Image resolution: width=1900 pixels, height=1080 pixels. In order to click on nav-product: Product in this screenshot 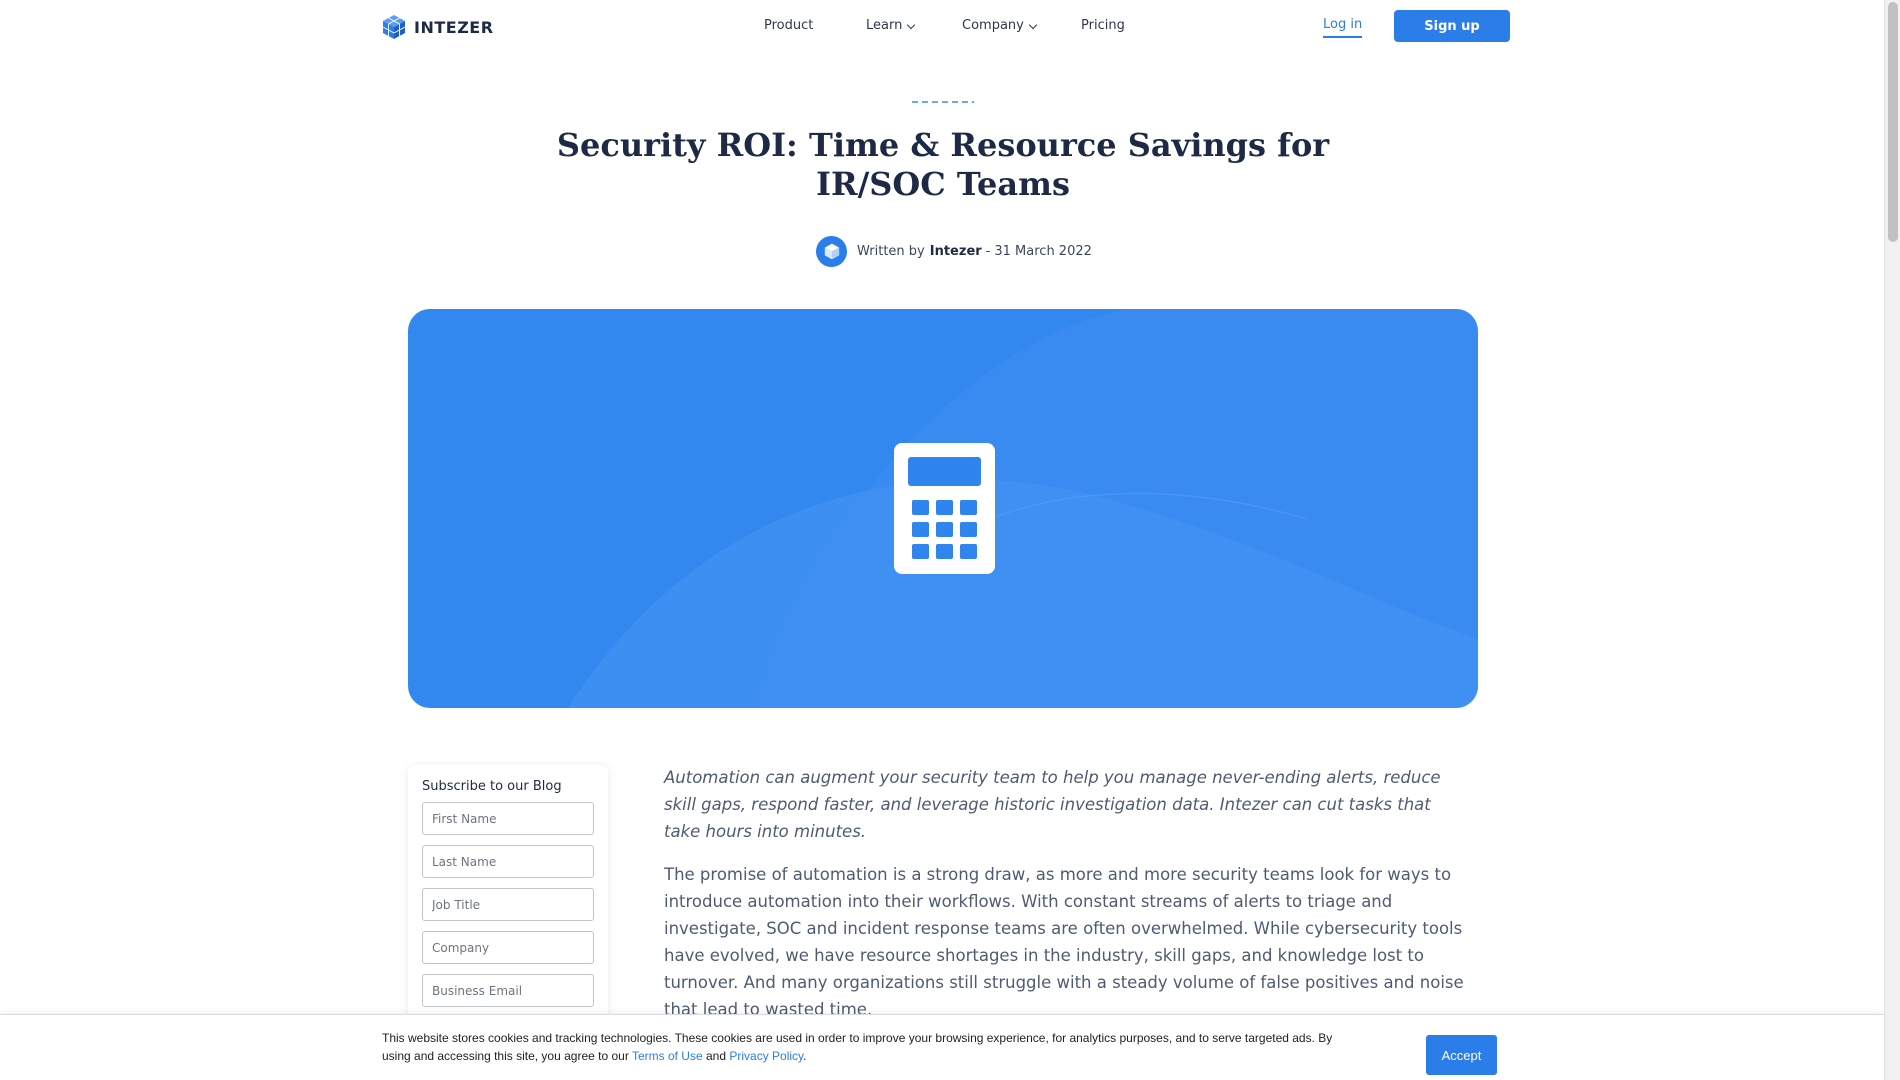, I will do `click(788, 25)`.